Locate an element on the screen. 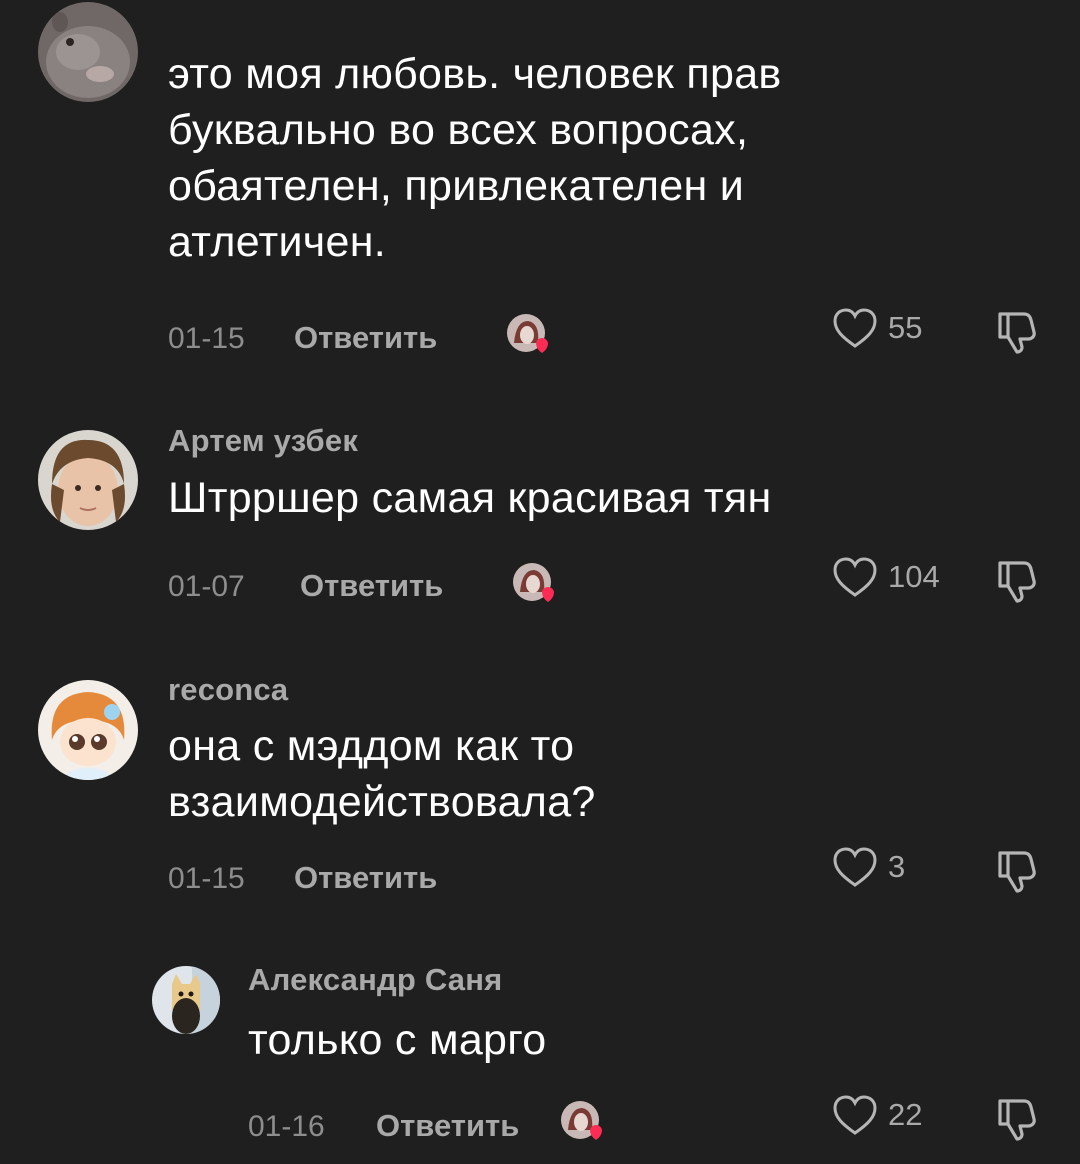  anime-girl-avatar is located at coordinates (88, 730).